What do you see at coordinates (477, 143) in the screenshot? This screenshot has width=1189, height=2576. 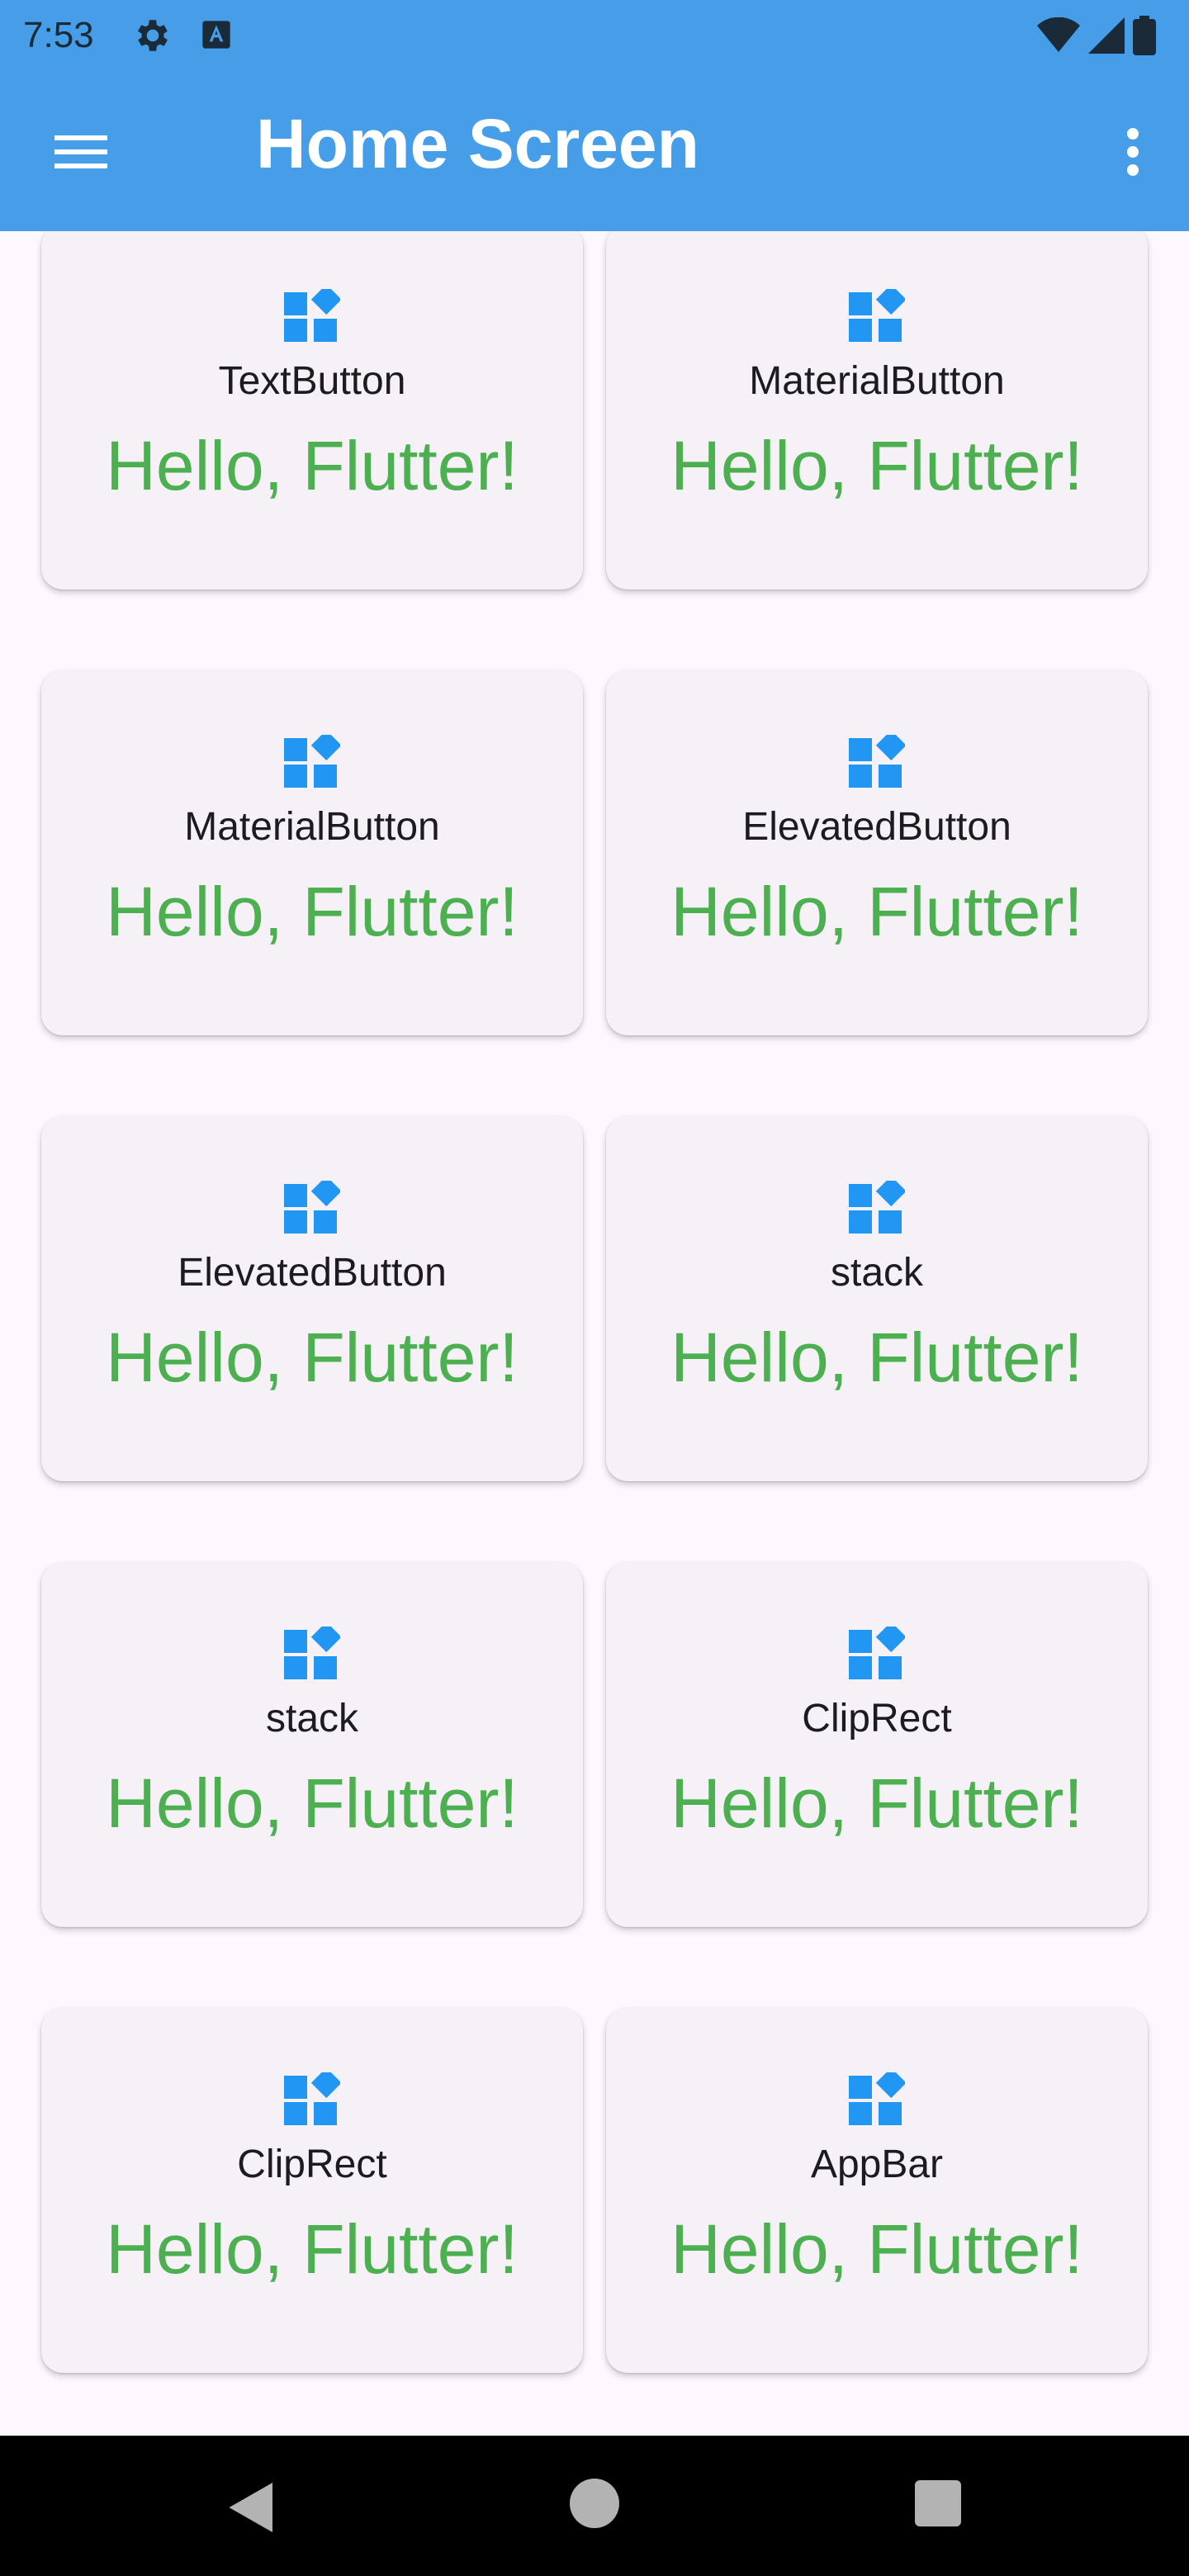 I see `page-title: Home Screen` at bounding box center [477, 143].